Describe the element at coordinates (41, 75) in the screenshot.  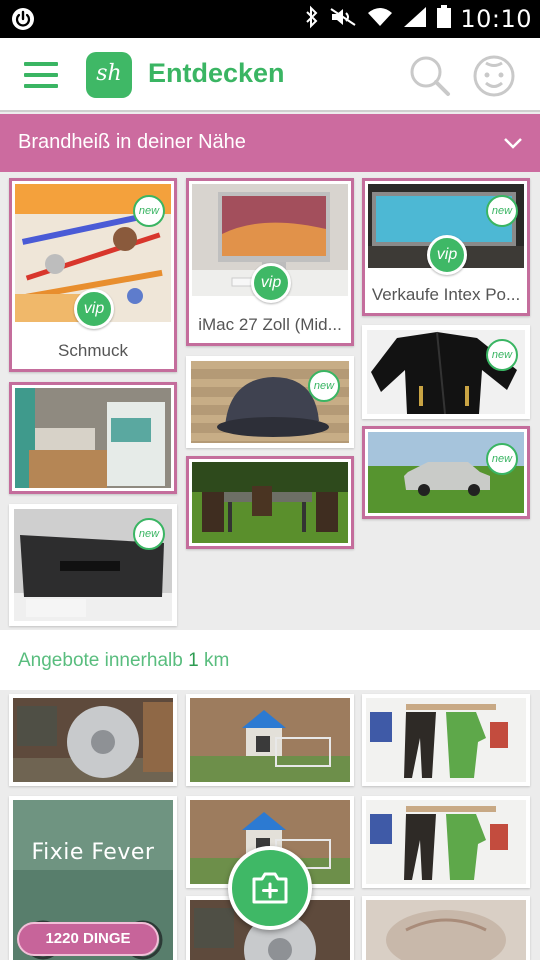
I see `menu-icon` at that location.